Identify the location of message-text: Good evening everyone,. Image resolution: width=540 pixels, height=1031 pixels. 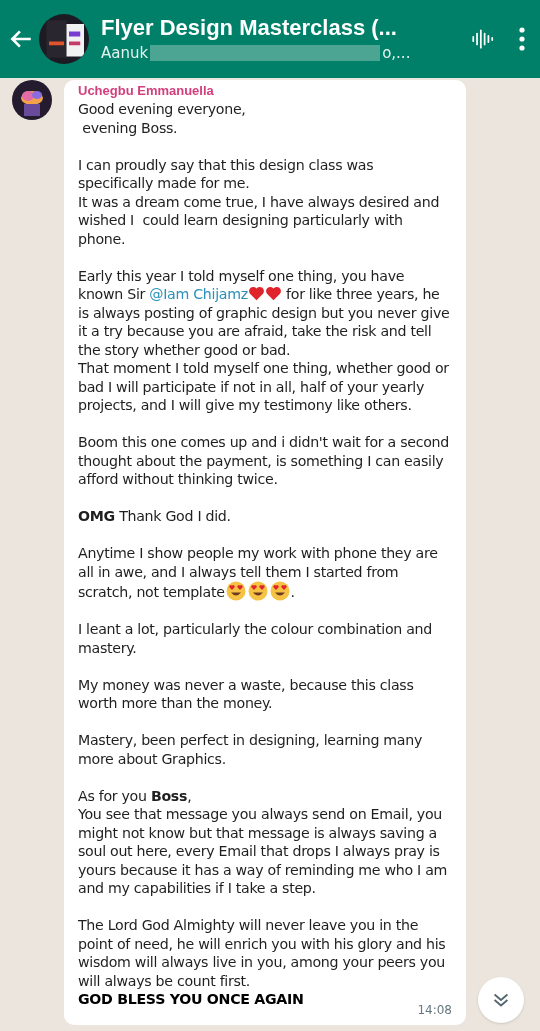
(162, 109).